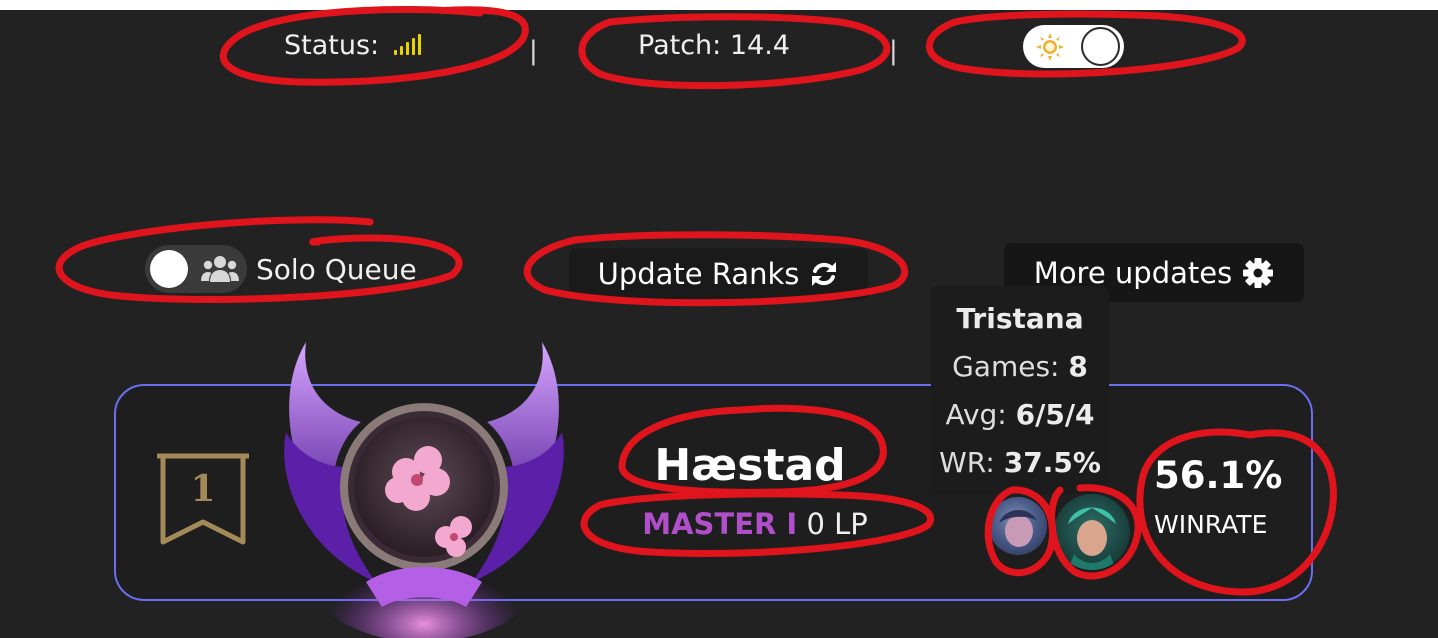 This screenshot has width=1438, height=638. I want to click on theme-toggle, so click(1073, 46).